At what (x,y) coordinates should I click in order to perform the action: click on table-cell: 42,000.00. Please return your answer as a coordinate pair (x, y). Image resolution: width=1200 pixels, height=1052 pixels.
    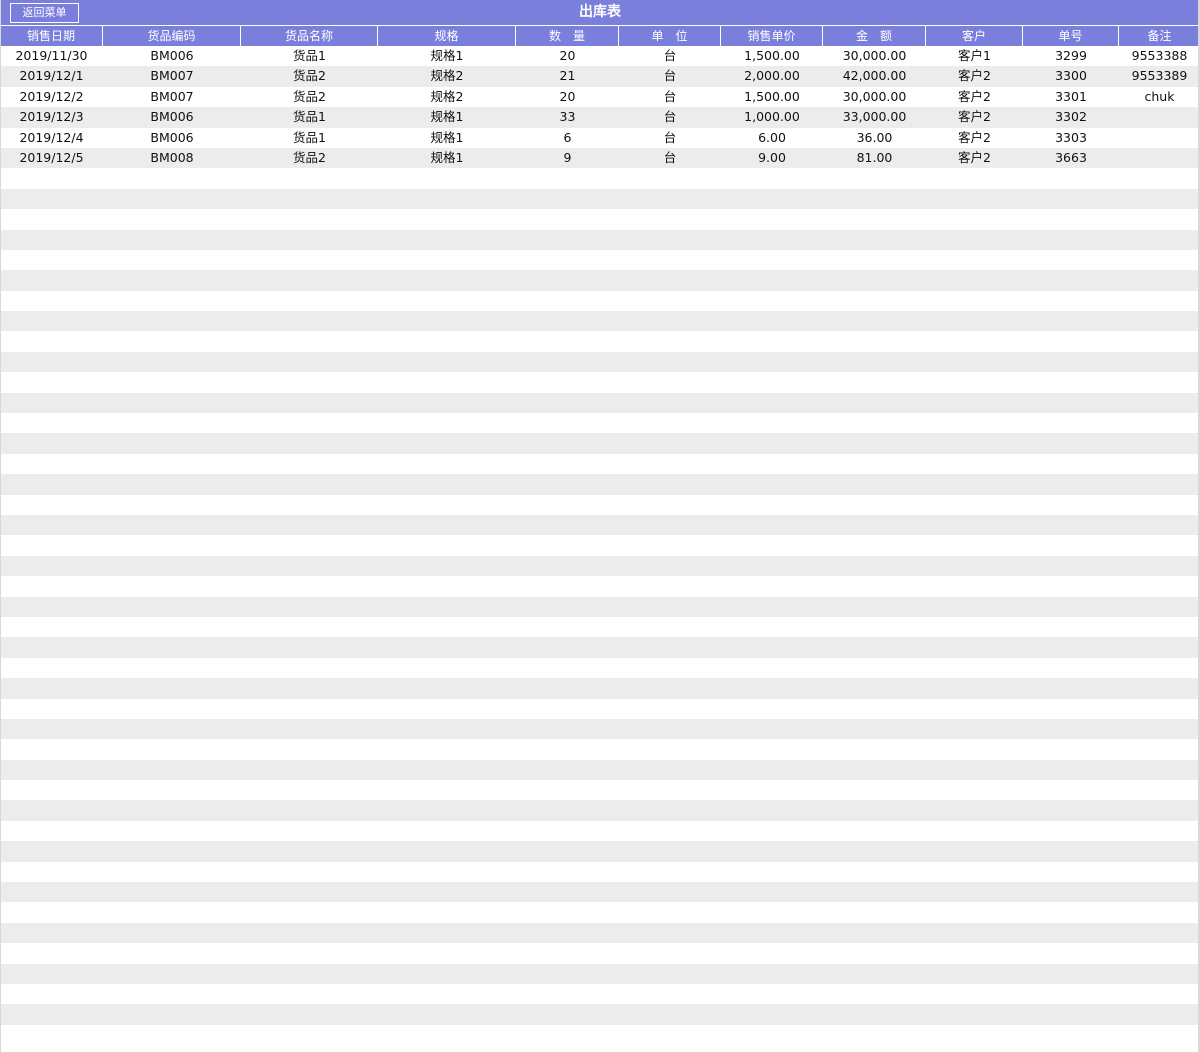
    Looking at the image, I should click on (874, 76).